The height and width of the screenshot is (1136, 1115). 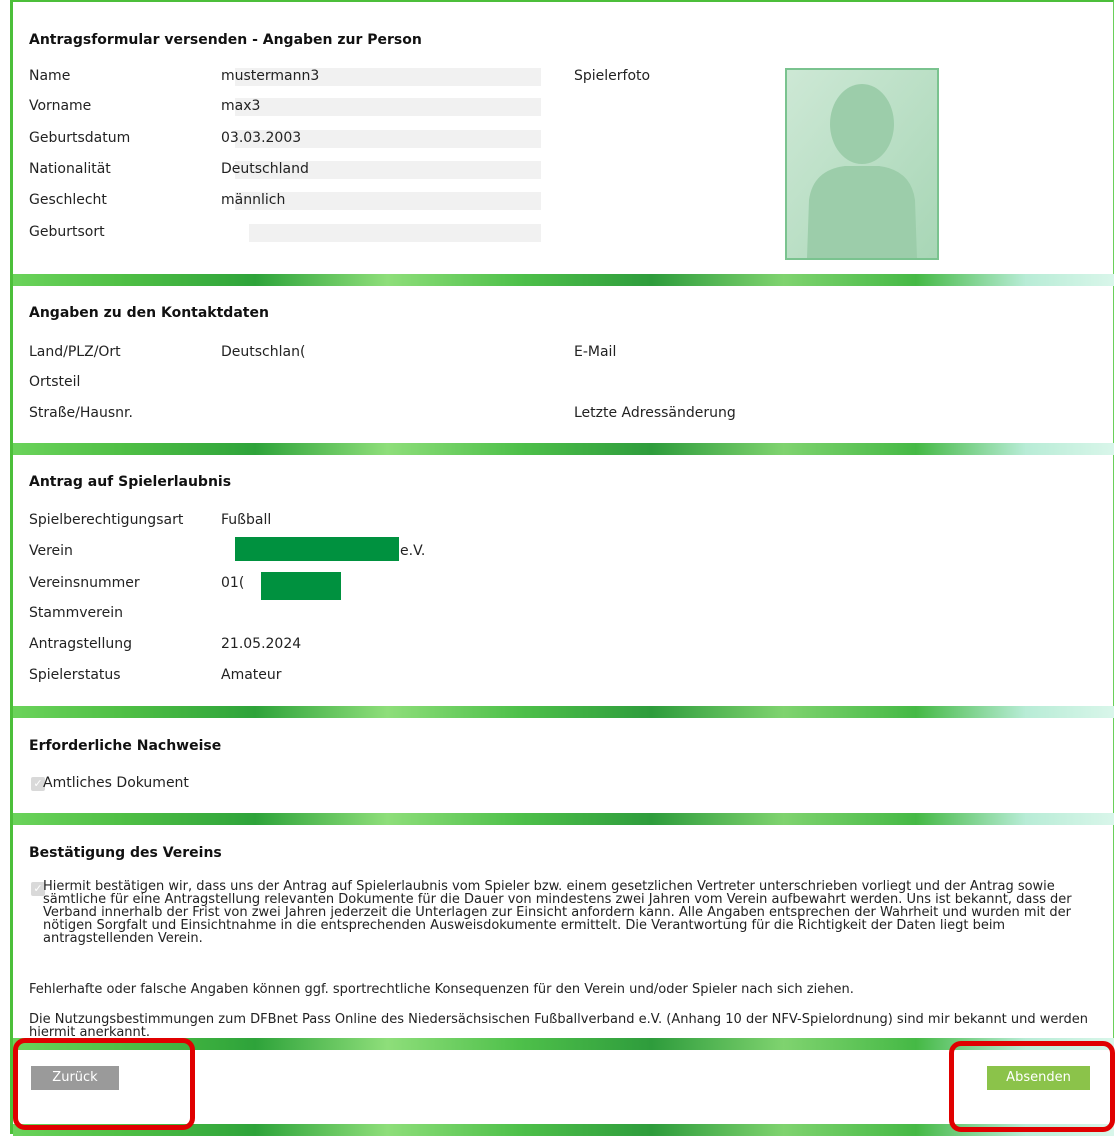 What do you see at coordinates (75, 675) in the screenshot?
I see `label-spielerstatus: Spielerstatus` at bounding box center [75, 675].